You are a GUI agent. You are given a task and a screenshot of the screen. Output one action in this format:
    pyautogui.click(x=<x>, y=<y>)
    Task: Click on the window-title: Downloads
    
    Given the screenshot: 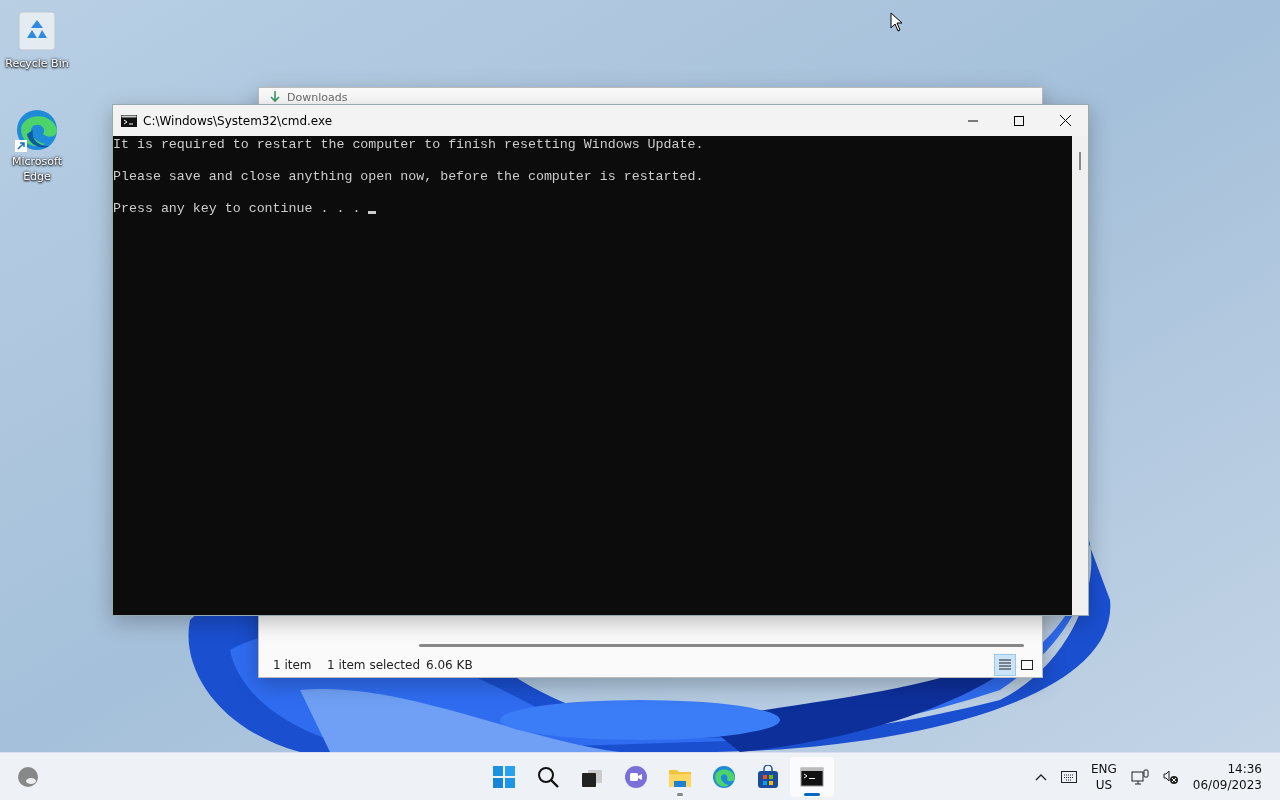 What is the action you would take?
    pyautogui.click(x=317, y=97)
    